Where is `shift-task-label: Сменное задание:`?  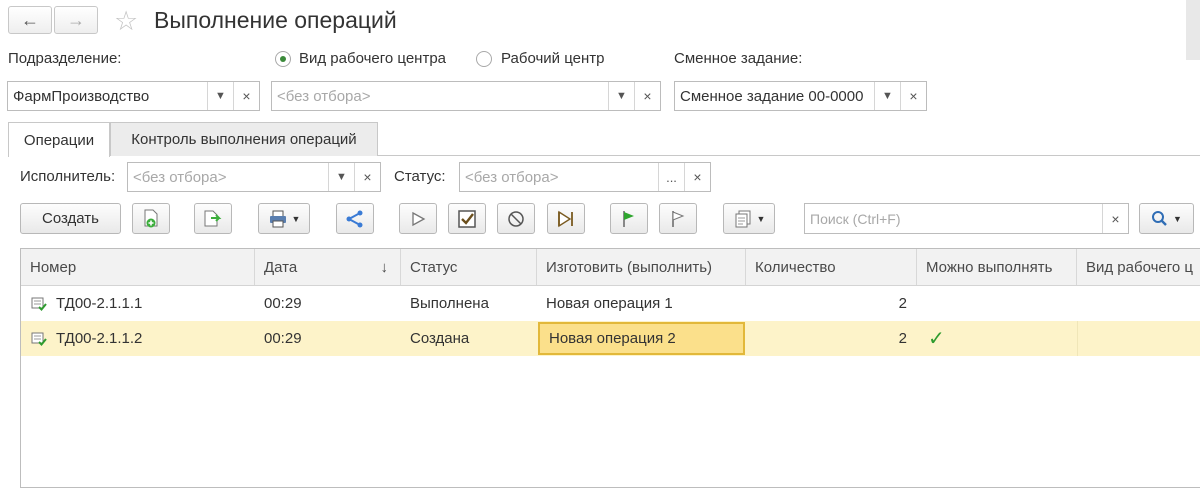 shift-task-label: Сменное задание: is located at coordinates (738, 58).